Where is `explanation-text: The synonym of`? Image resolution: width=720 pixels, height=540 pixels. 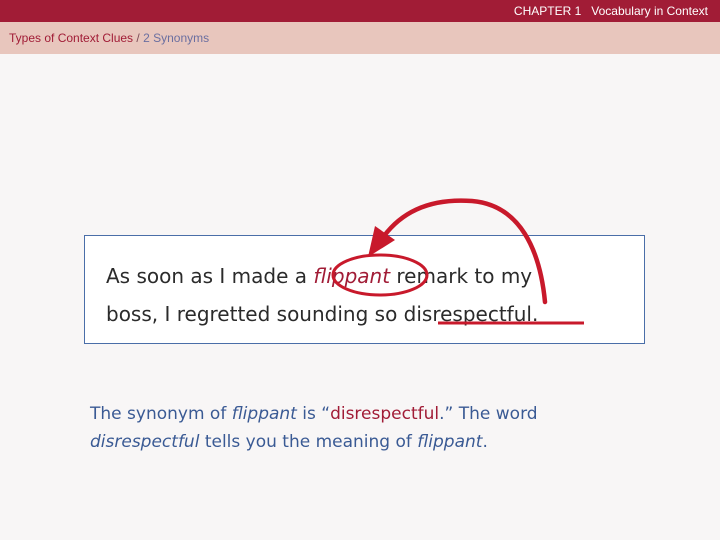
explanation-text: The synonym of is located at coordinates (161, 414).